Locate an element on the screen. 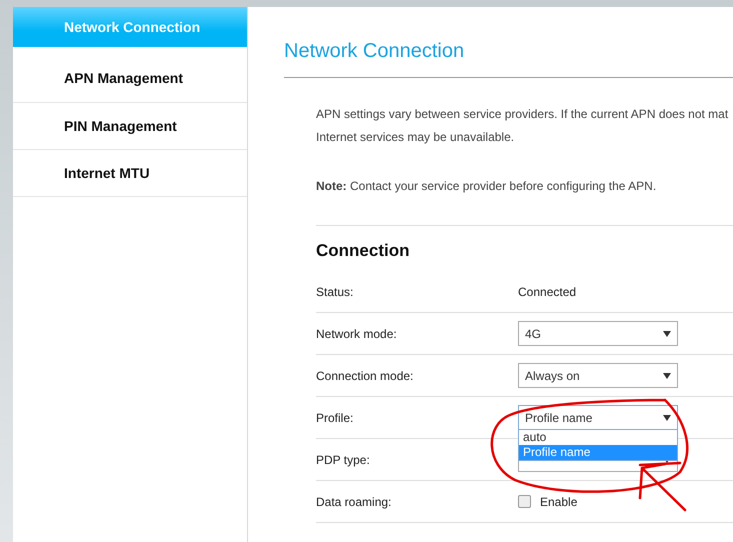 The width and height of the screenshot is (733, 542). status-value: Connected is located at coordinates (547, 291).